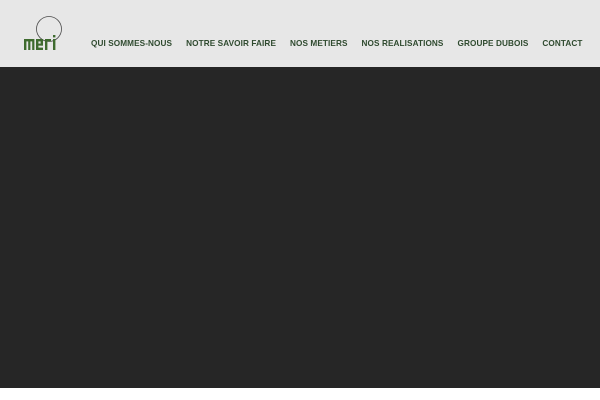 Image resolution: width=600 pixels, height=400 pixels. What do you see at coordinates (231, 44) in the screenshot?
I see `nav-item-notre-savoir-faire: NOTRE SAVOIR FAIRE` at bounding box center [231, 44].